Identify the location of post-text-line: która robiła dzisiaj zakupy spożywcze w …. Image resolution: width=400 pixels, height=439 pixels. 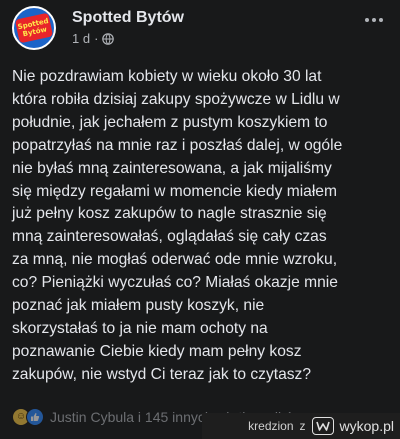
(176, 99).